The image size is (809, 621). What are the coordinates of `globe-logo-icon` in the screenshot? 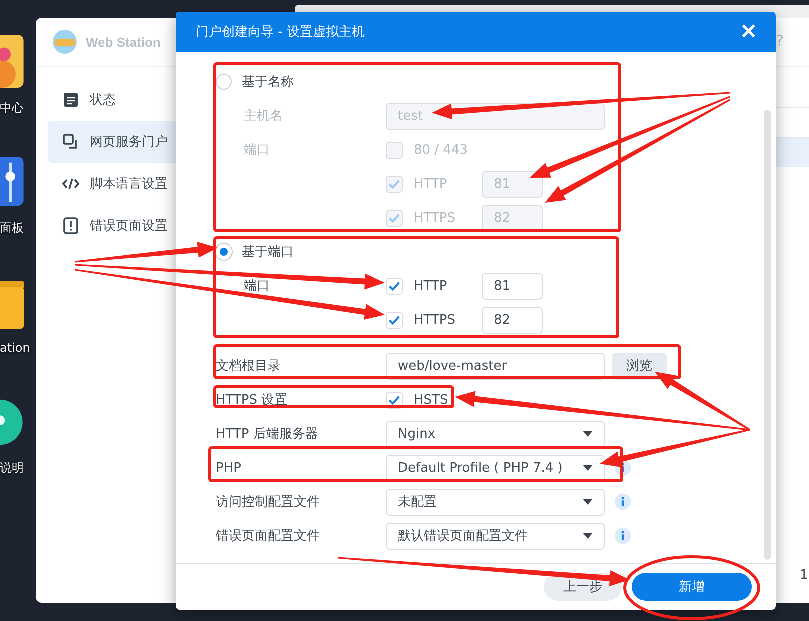 It's located at (65, 42).